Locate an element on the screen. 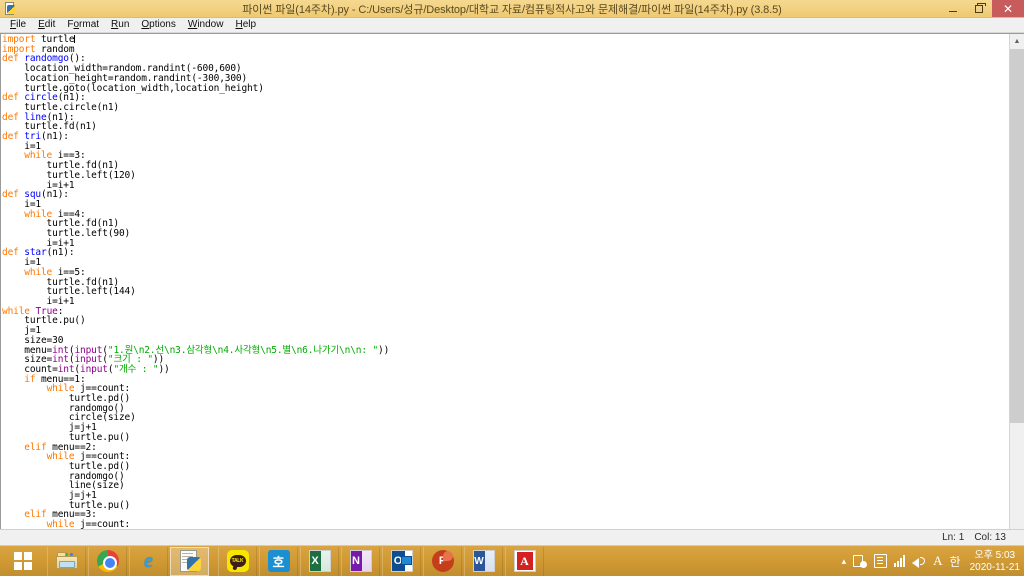 The height and width of the screenshot is (577, 1024). scrollbar-track is located at coordinates (1017, 289).